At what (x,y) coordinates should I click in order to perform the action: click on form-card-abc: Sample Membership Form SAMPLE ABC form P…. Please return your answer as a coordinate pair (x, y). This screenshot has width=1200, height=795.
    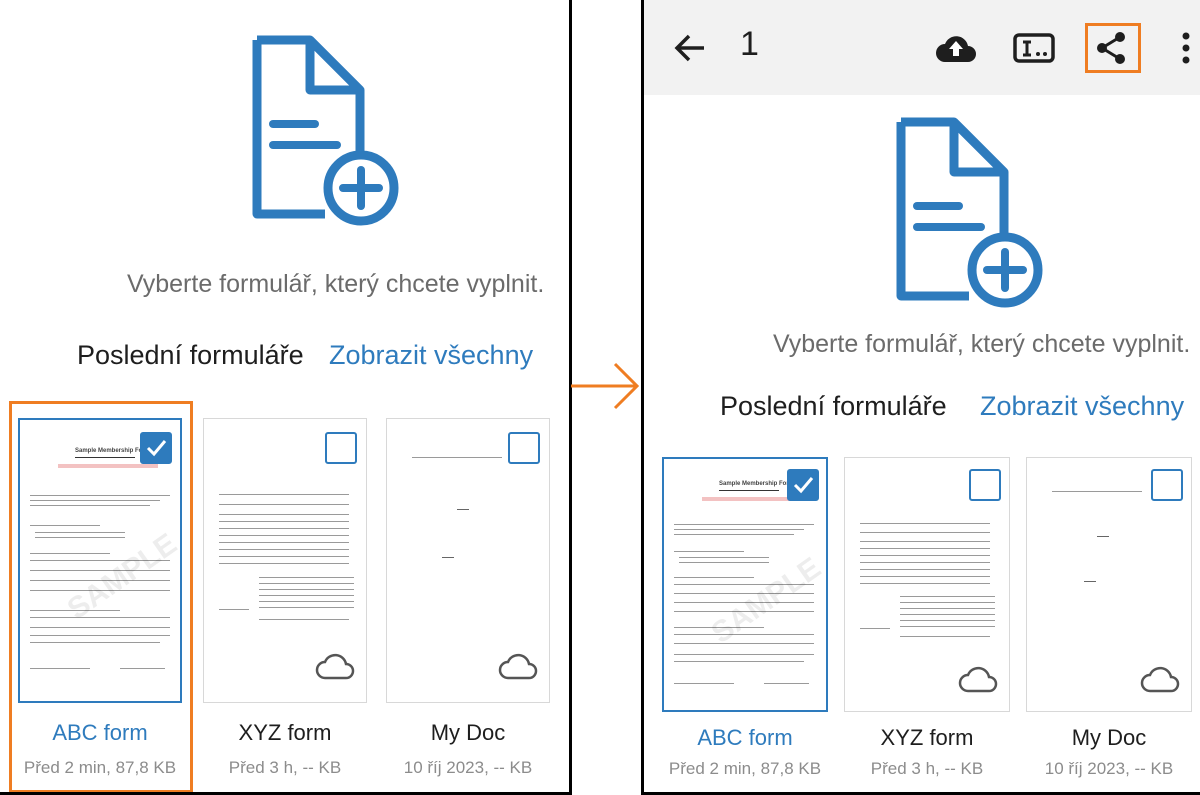
    Looking at the image, I should click on (745, 622).